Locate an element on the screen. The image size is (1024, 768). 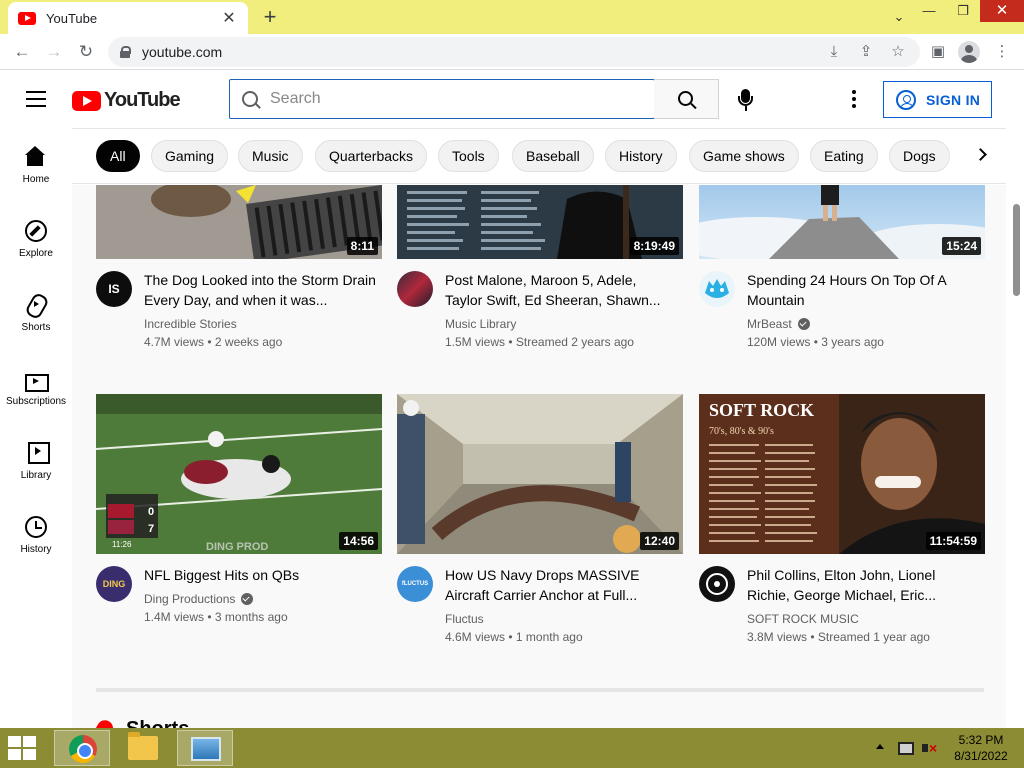
chip-scroll-right-icon is located at coordinates (982, 155).